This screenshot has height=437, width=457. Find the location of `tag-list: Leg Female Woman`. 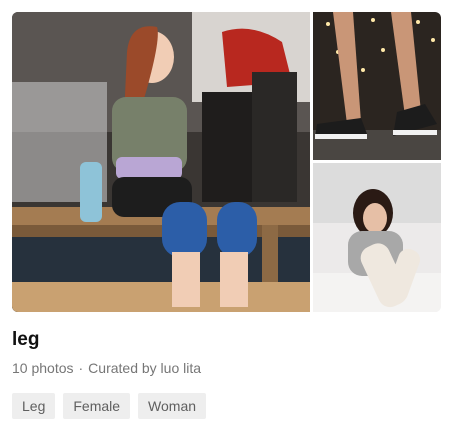

tag-list: Leg Female Woman is located at coordinates (109, 406).